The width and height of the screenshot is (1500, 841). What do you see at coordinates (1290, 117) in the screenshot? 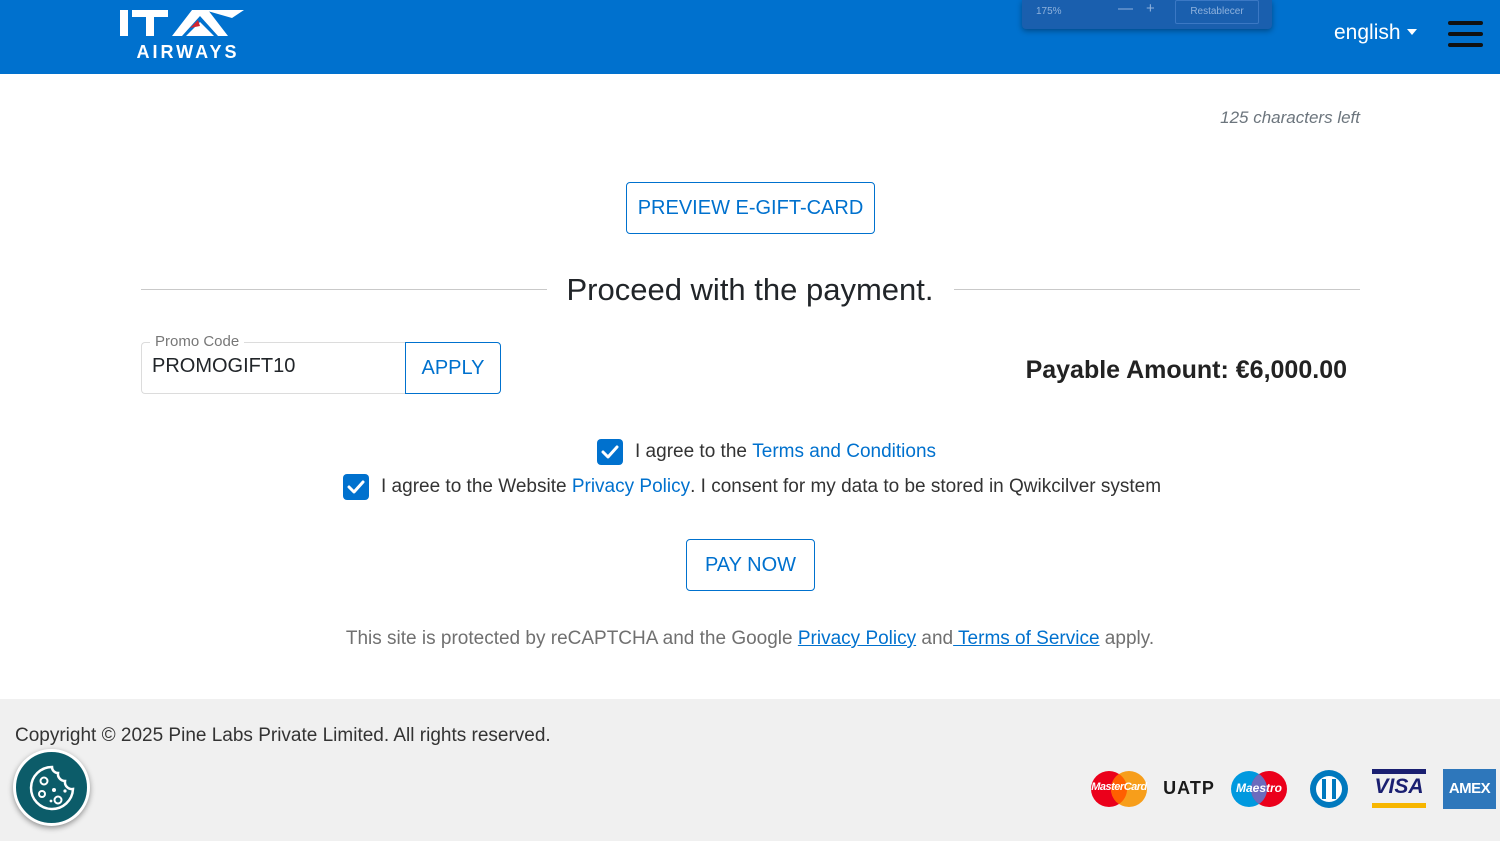
I see `characters-left-counter: 125 characters left` at bounding box center [1290, 117].